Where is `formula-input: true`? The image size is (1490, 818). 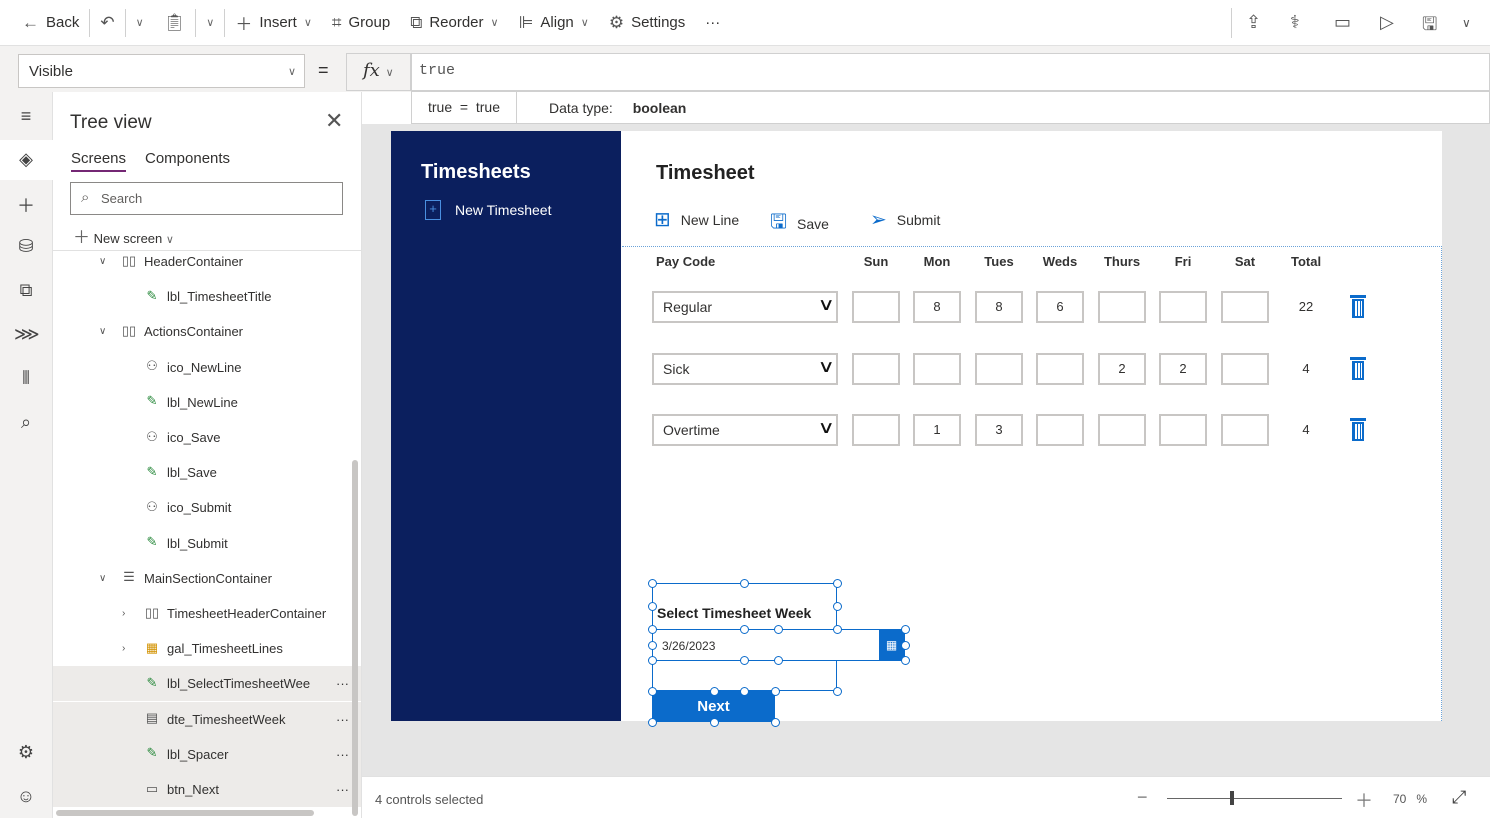 formula-input: true is located at coordinates (950, 72).